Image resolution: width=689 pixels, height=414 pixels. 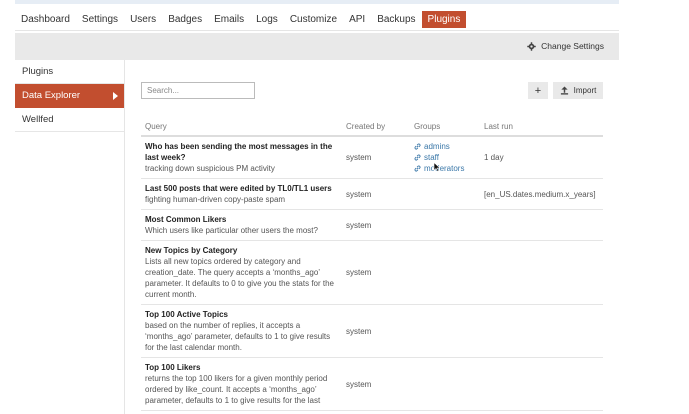 What do you see at coordinates (317, 30) in the screenshot?
I see `nav-divider` at bounding box center [317, 30].